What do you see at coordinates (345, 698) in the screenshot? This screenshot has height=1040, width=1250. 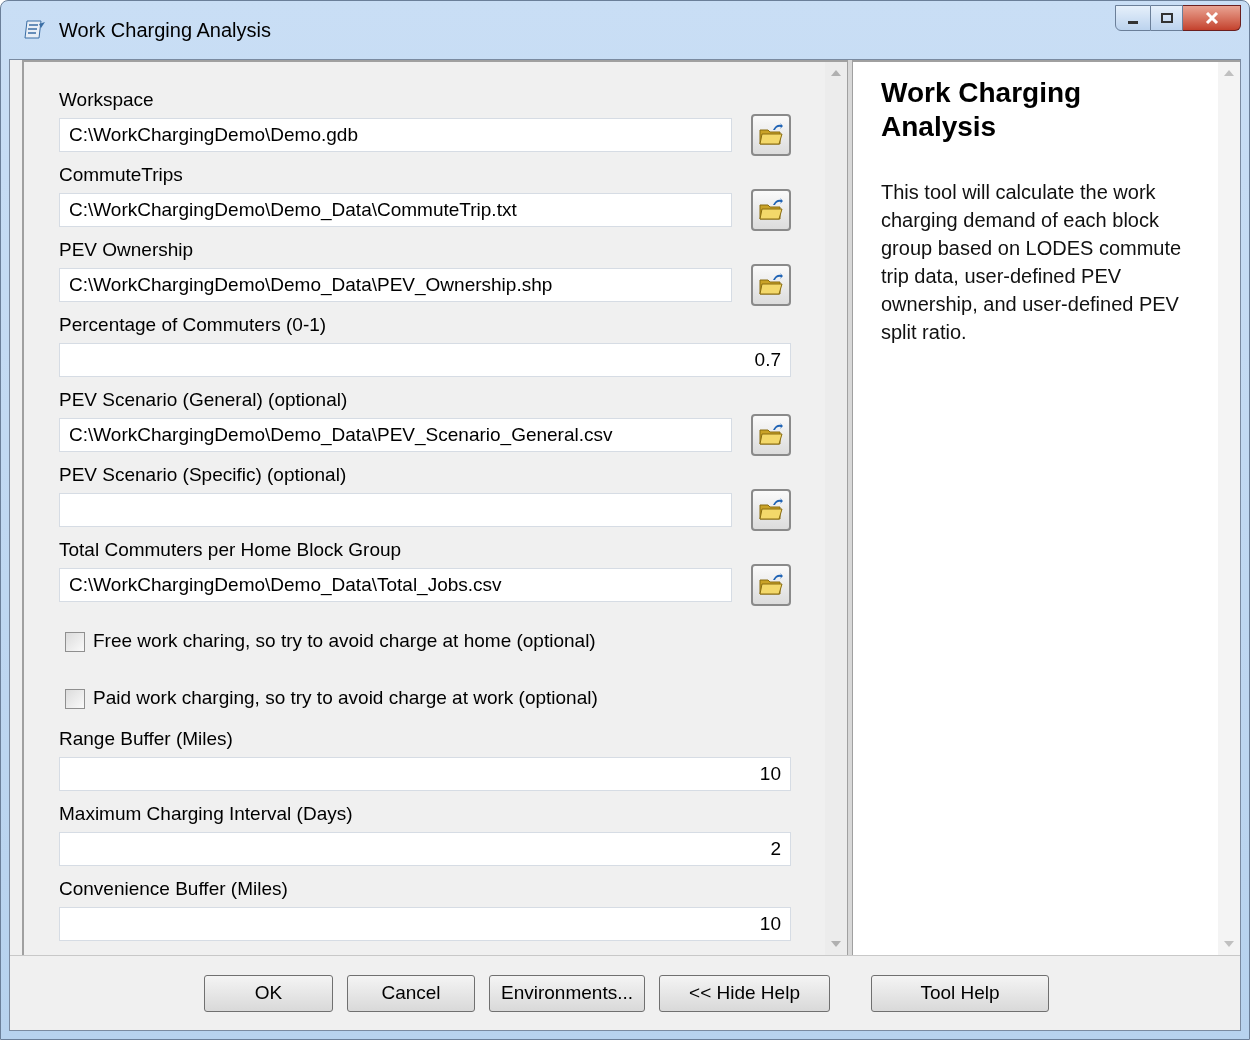 I see `checkbox-label: Paid work charging, so try to avoid charge at work (optional)` at bounding box center [345, 698].